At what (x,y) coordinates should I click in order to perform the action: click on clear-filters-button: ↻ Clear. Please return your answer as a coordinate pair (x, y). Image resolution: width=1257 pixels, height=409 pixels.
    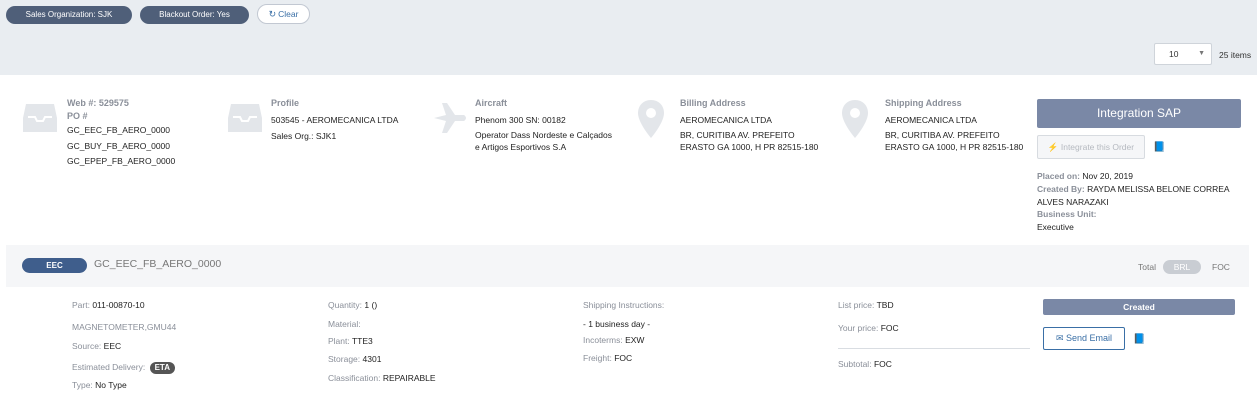
    Looking at the image, I should click on (283, 14).